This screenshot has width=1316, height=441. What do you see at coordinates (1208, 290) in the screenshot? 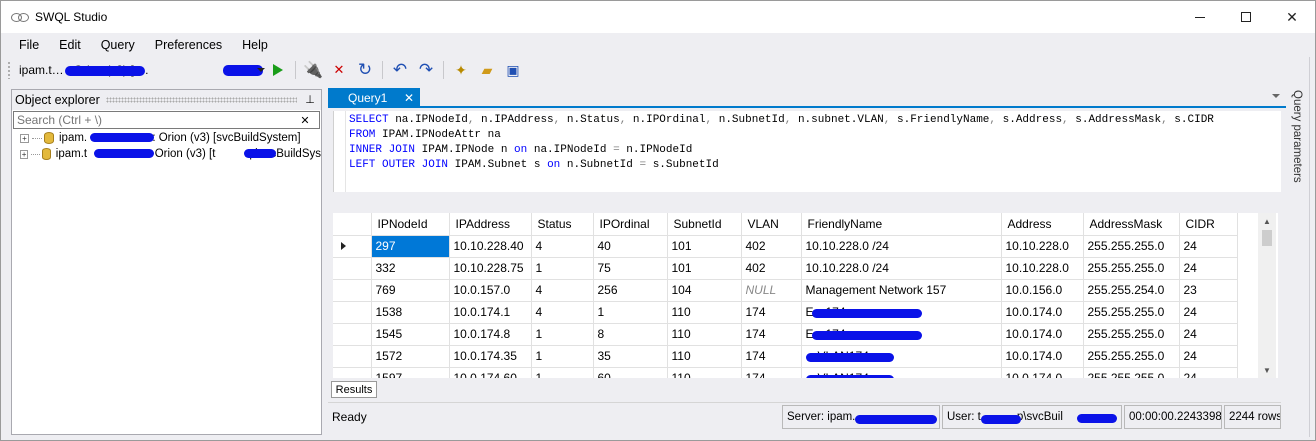
I see `table-cell: 23` at bounding box center [1208, 290].